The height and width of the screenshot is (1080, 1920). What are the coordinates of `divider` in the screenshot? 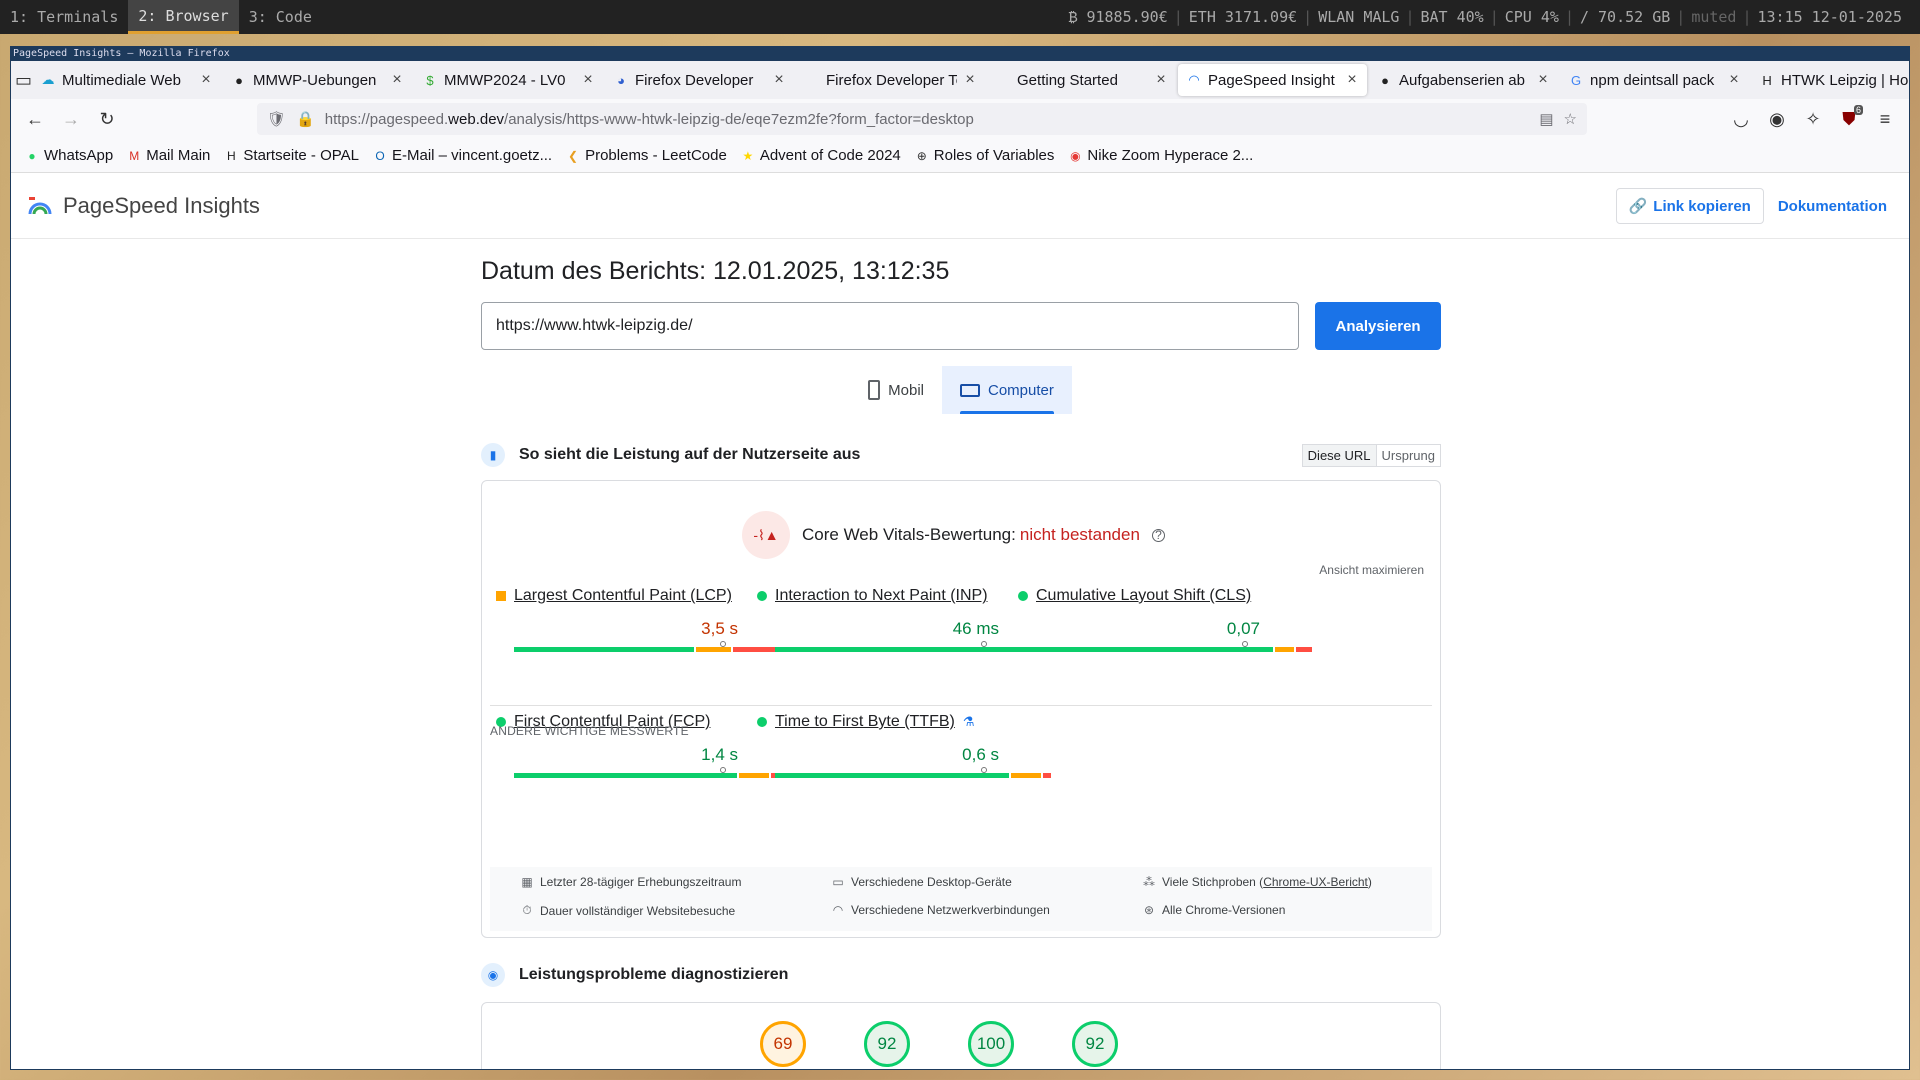 It's located at (961, 705).